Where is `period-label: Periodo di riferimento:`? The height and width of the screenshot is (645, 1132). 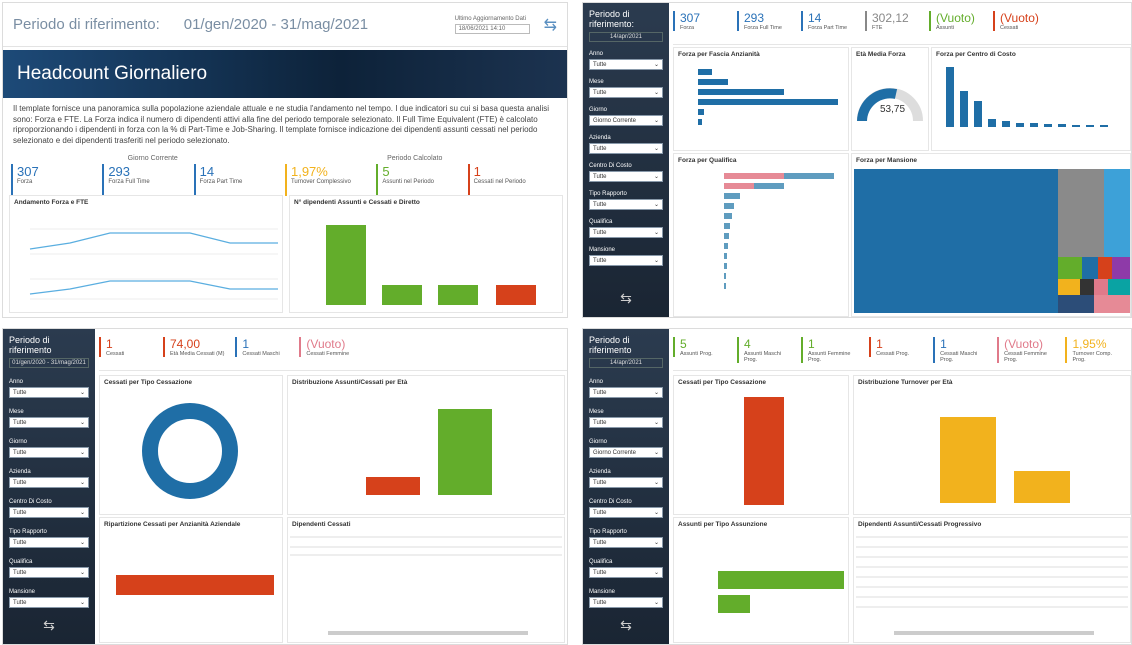
period-label: Periodo di riferimento: is located at coordinates (86, 24).